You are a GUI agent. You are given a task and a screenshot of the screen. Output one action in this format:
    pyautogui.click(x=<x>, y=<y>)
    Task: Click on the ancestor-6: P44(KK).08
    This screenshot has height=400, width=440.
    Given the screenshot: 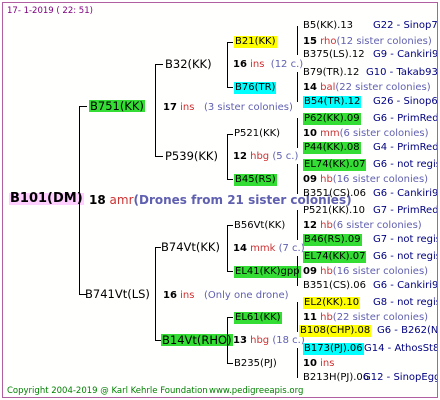 What is the action you would take?
    pyautogui.click(x=332, y=148)
    